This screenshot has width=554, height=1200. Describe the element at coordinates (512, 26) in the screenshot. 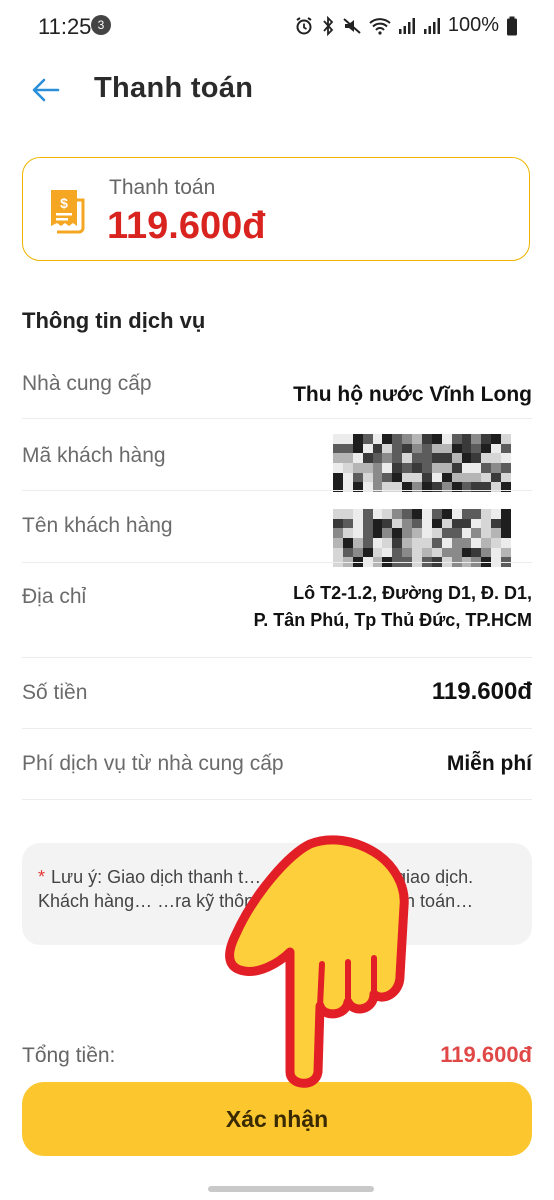

I see `battery-icon` at that location.